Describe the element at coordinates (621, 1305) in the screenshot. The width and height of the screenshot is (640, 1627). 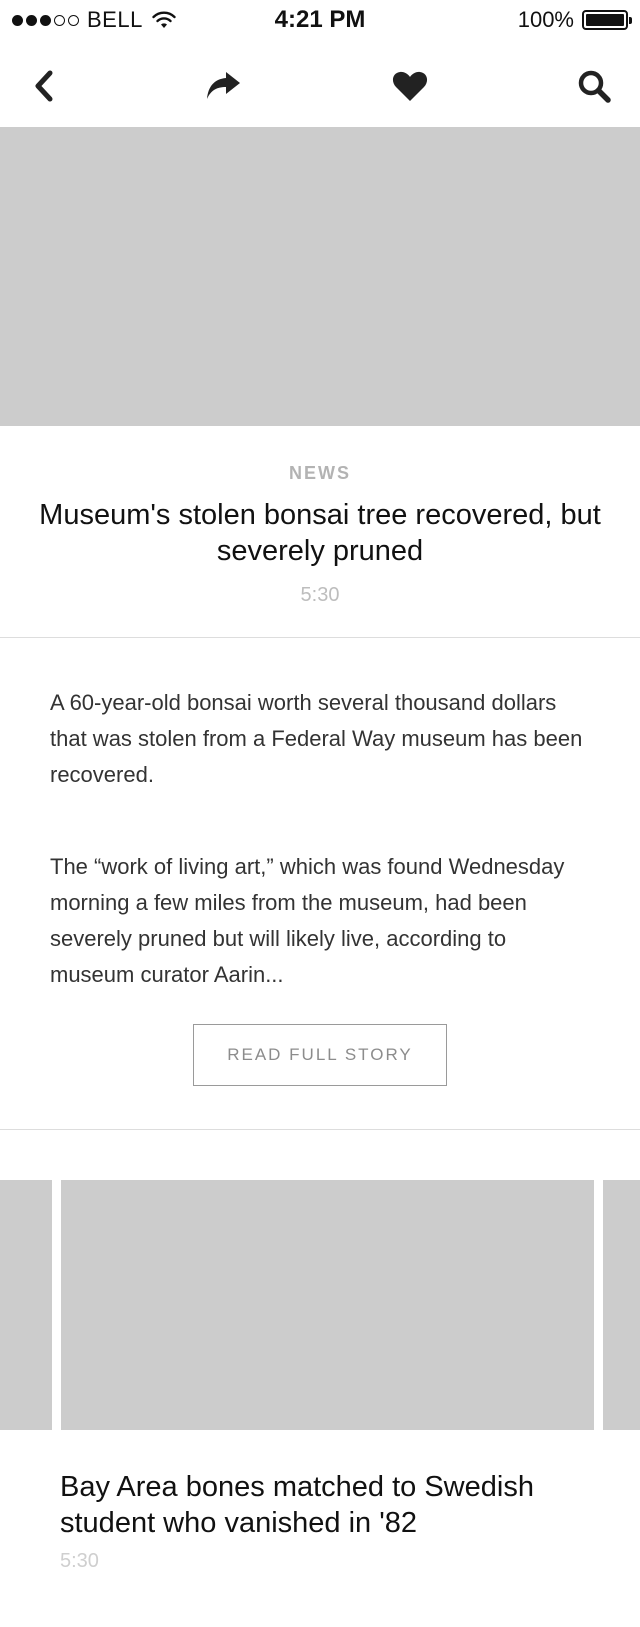
I see `next-card-image` at that location.